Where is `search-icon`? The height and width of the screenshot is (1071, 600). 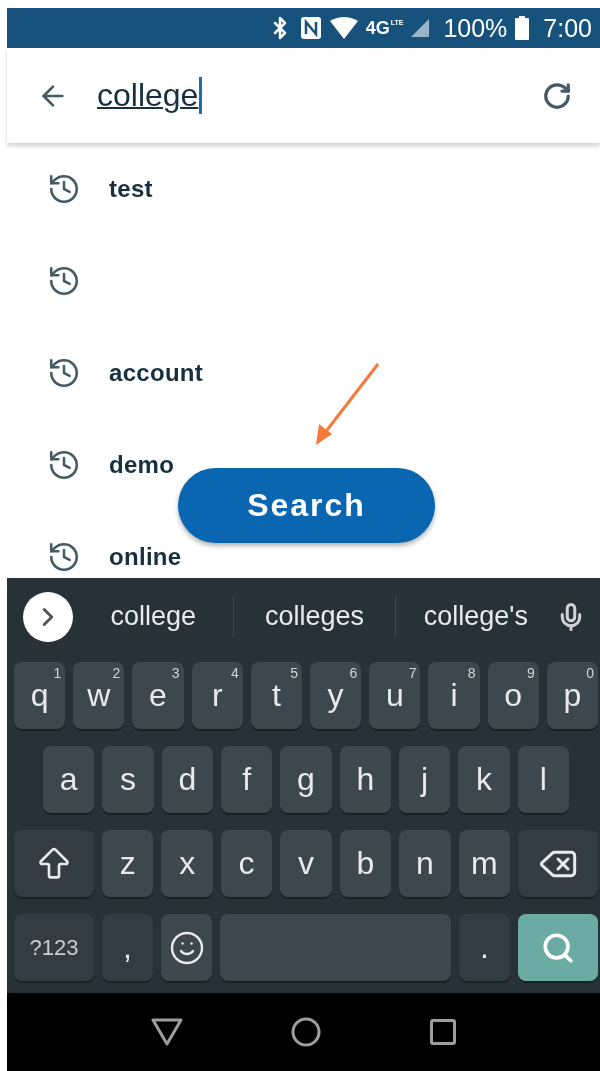 search-icon is located at coordinates (558, 947).